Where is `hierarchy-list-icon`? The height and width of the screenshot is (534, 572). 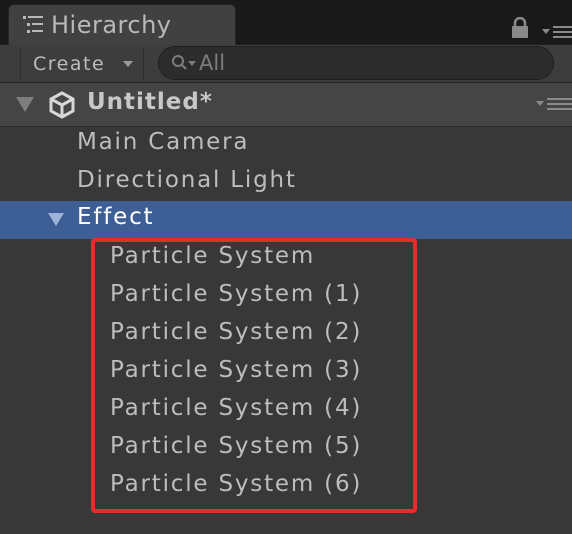 hierarchy-list-icon is located at coordinates (33, 24).